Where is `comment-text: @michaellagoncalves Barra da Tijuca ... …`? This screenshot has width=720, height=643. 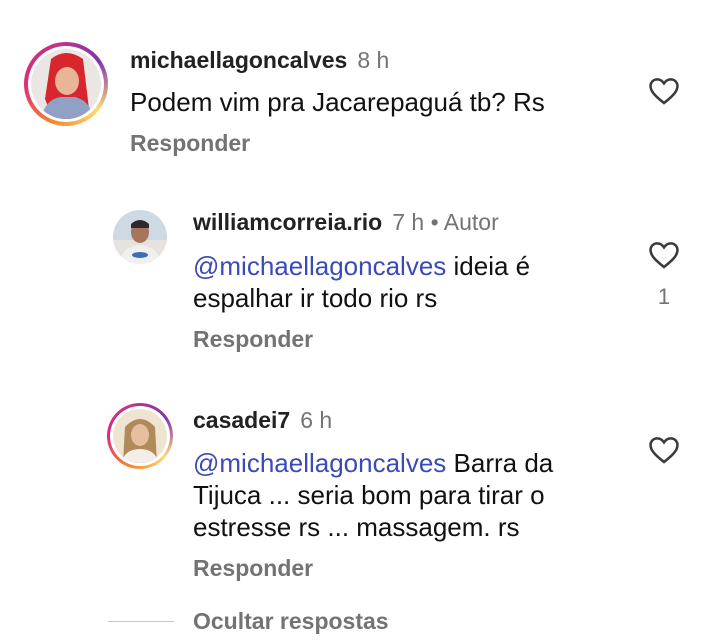 comment-text: @michaellagoncalves Barra da Tijuca ... … is located at coordinates (403, 495).